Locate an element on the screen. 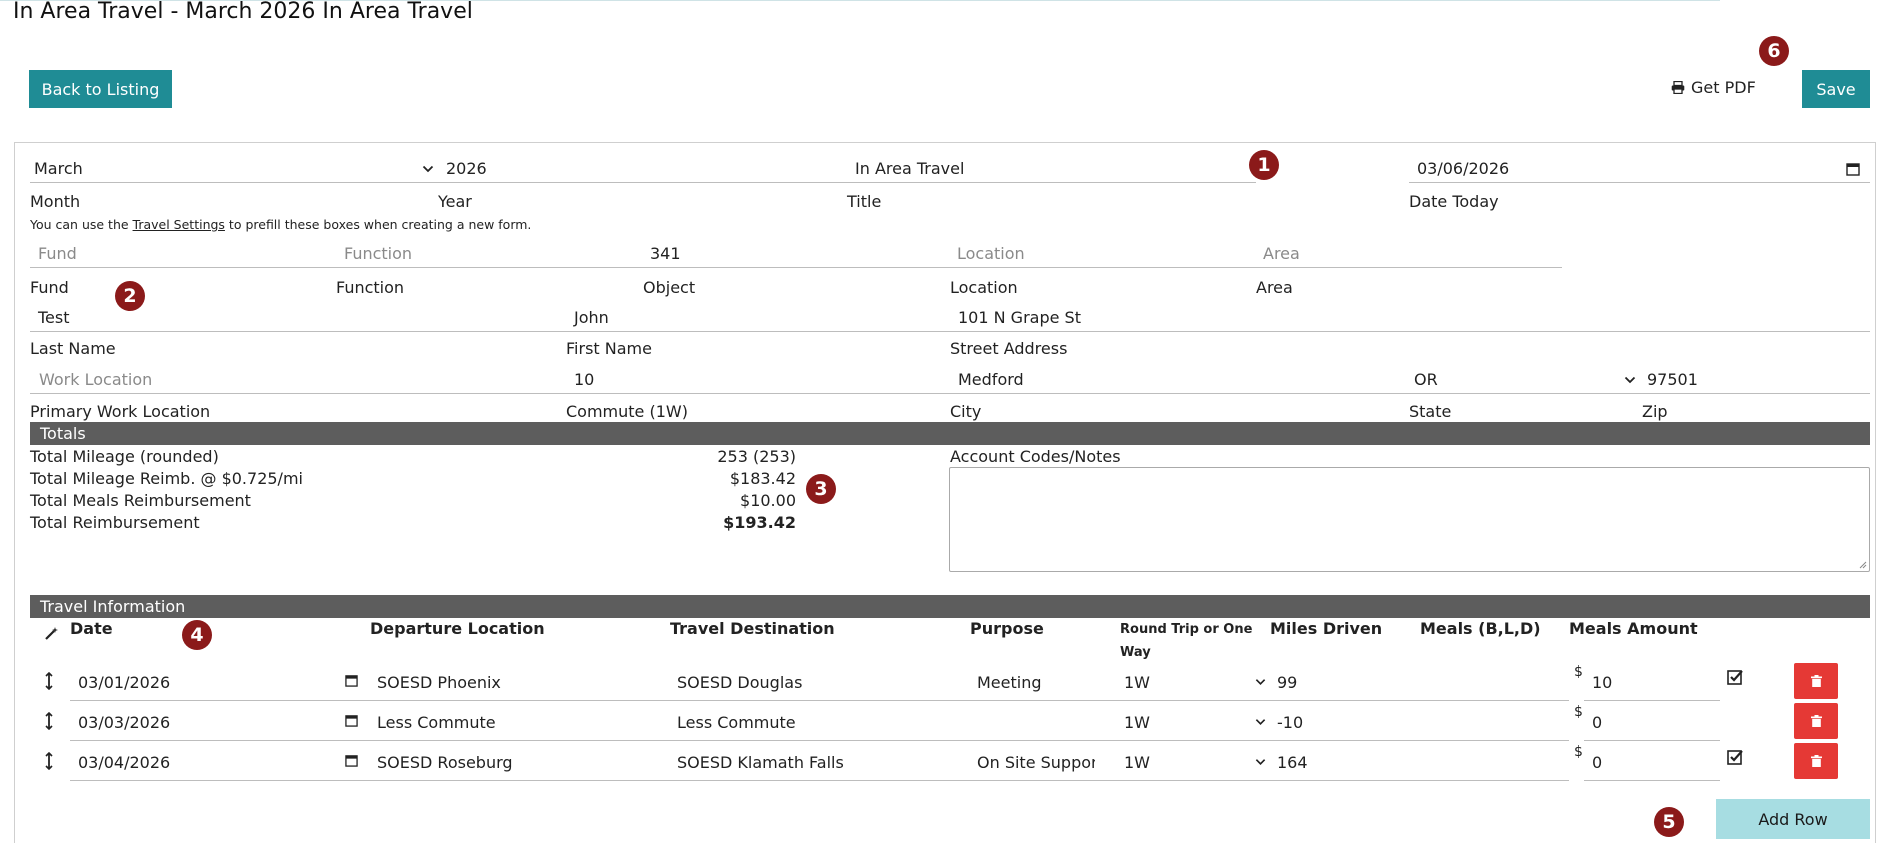  date-today-label: Date Today is located at coordinates (1454, 201).